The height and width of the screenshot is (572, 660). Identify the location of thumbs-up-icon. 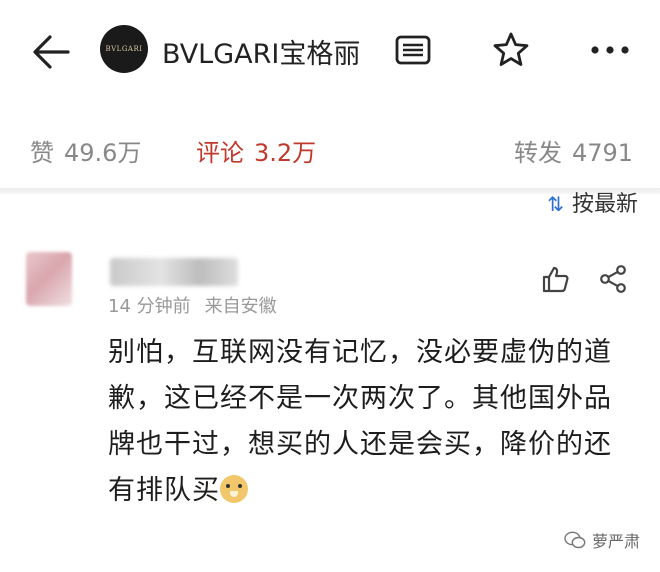
(555, 279).